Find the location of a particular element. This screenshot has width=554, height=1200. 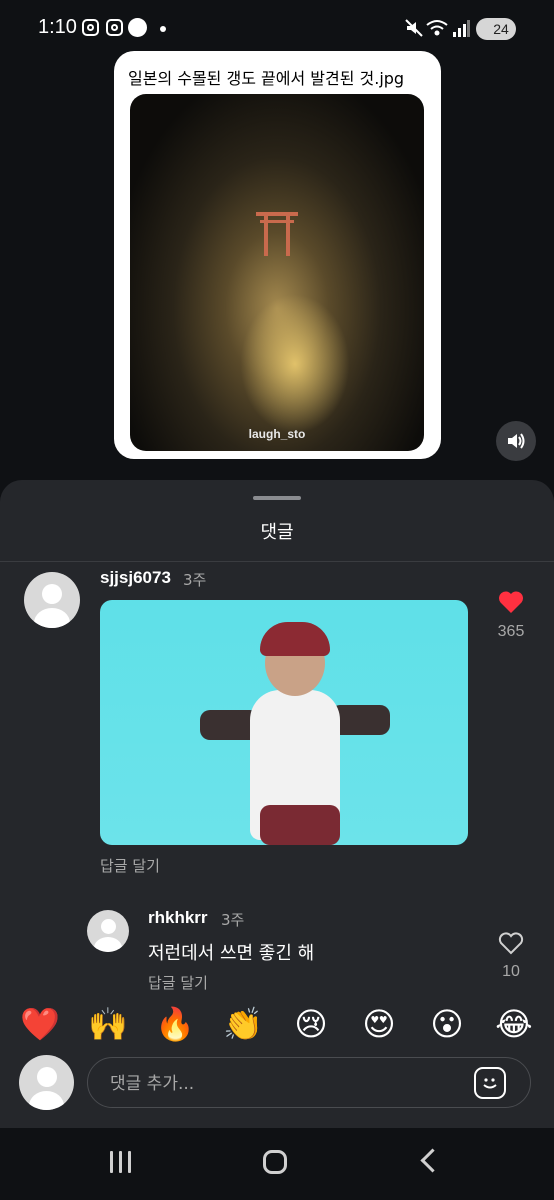

mute-icon is located at coordinates (414, 28).